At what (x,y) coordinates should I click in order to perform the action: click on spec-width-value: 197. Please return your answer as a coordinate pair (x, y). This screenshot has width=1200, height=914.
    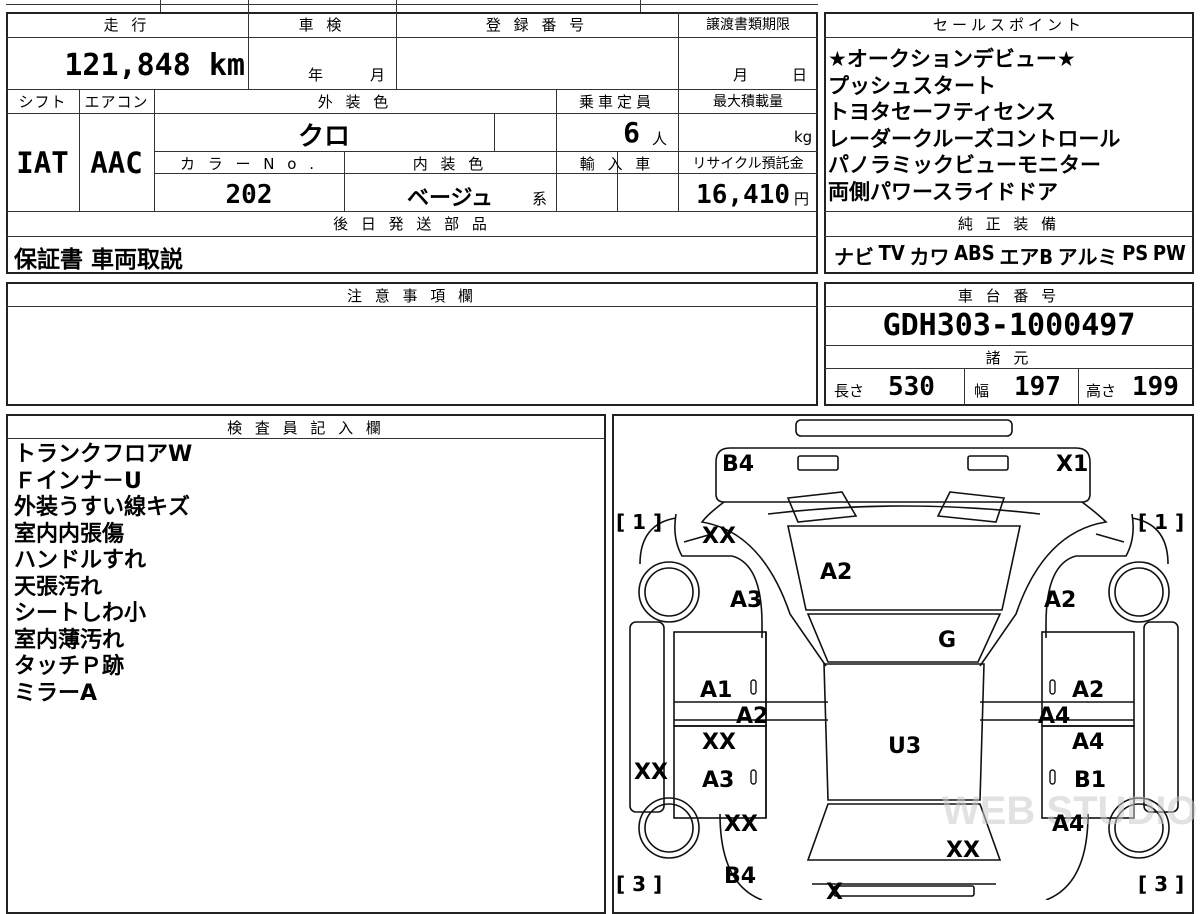
    Looking at the image, I should click on (1037, 387).